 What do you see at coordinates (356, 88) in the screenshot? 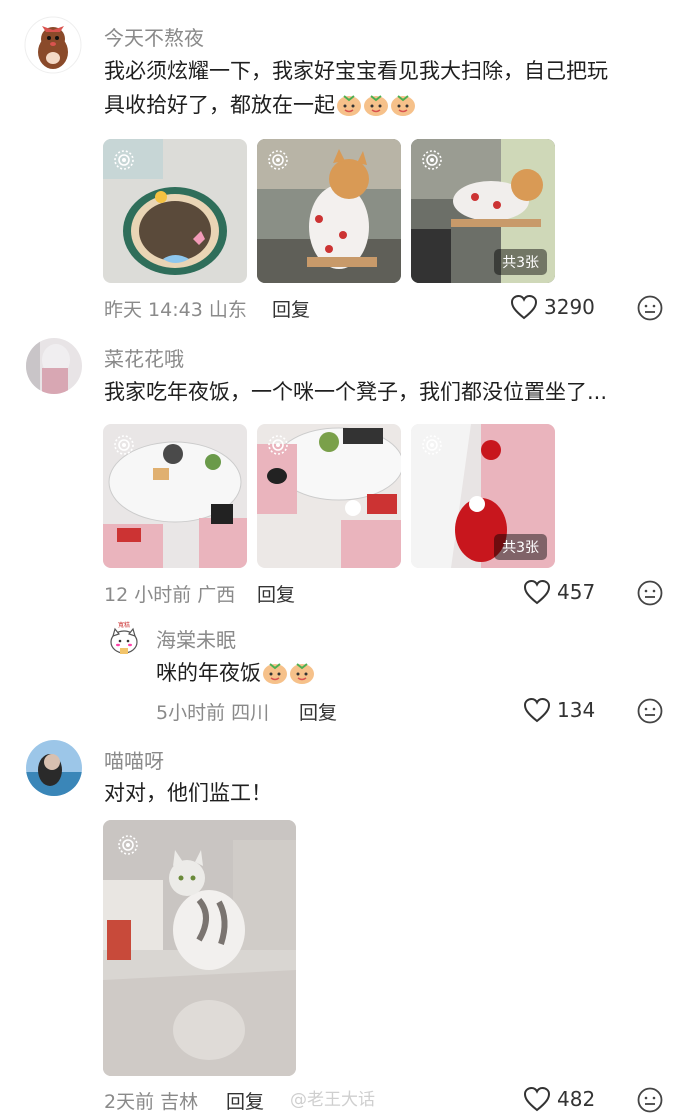
I see `comment-text: 我必须炫耀一下，我家好宝宝看见我大扫除，自己把玩 具收拾好了，都放在一起` at bounding box center [356, 88].